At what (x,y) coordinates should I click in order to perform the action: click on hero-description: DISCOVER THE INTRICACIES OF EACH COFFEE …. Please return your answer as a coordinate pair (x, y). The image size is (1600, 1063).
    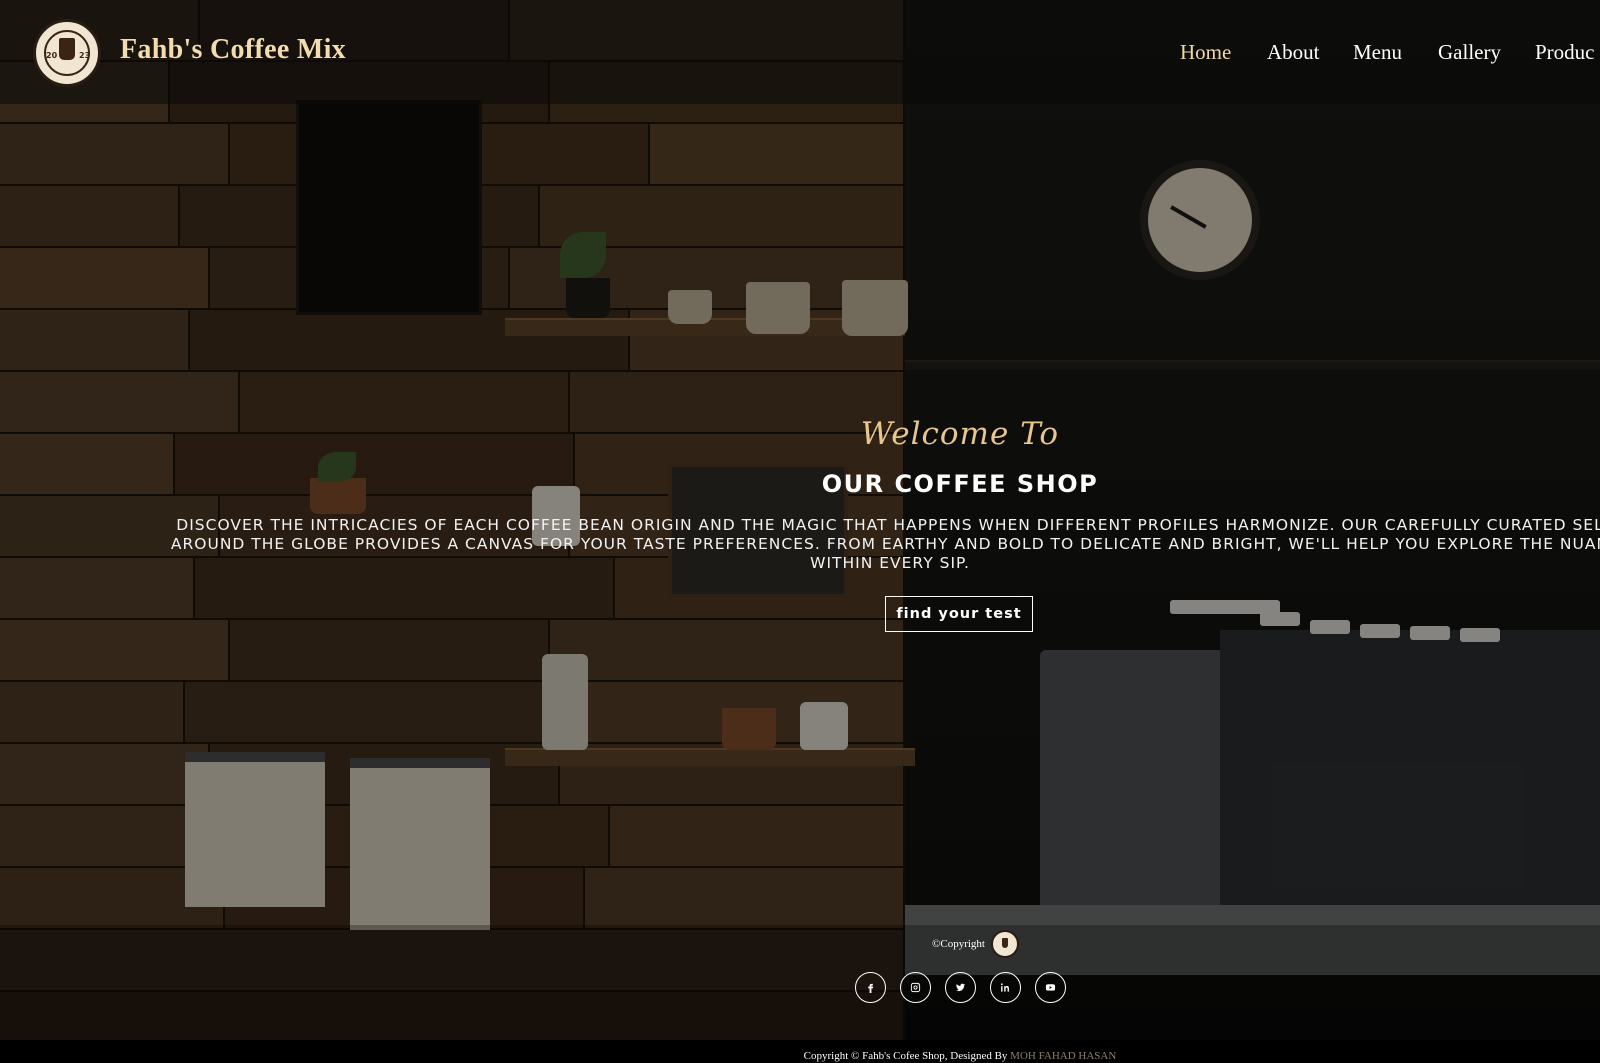
    Looking at the image, I should click on (835, 544).